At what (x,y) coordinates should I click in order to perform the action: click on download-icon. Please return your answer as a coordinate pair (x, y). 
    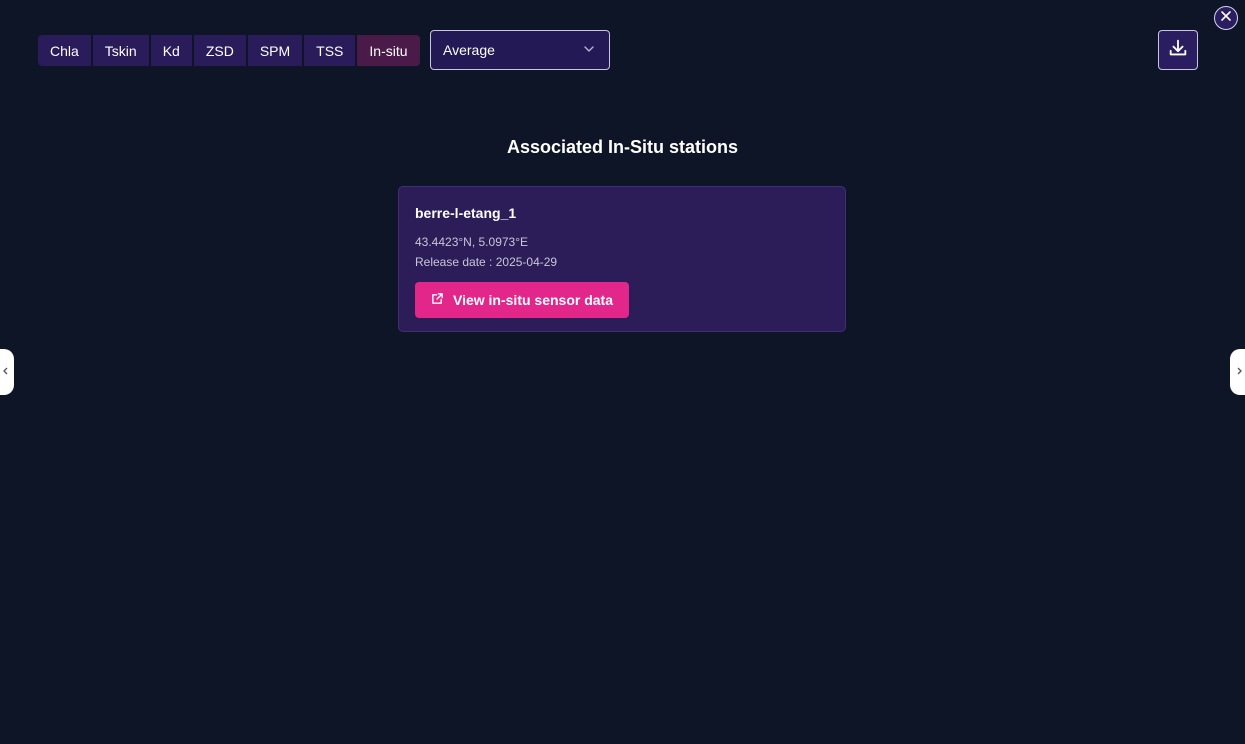
    Looking at the image, I should click on (1178, 50).